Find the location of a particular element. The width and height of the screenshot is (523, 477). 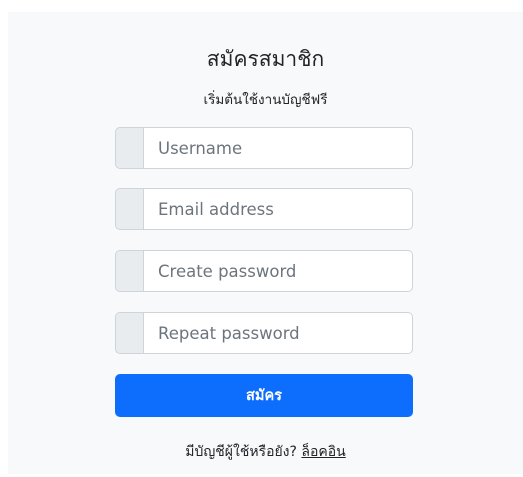

repeat-password-input is located at coordinates (278, 333).